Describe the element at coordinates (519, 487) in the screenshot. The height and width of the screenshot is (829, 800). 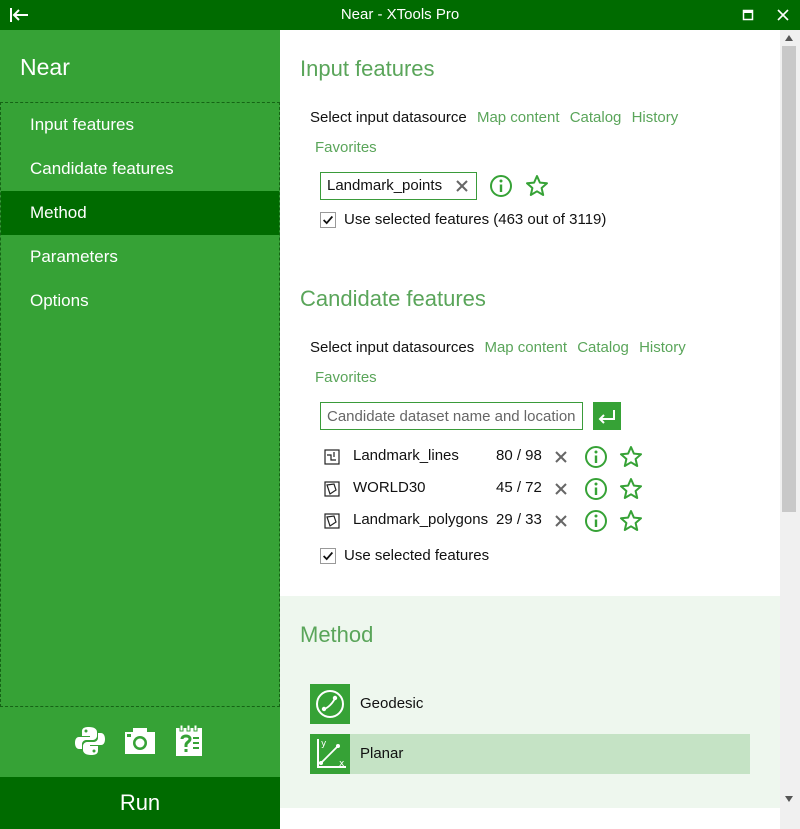
I see `candidate-count: 45 / 72` at that location.